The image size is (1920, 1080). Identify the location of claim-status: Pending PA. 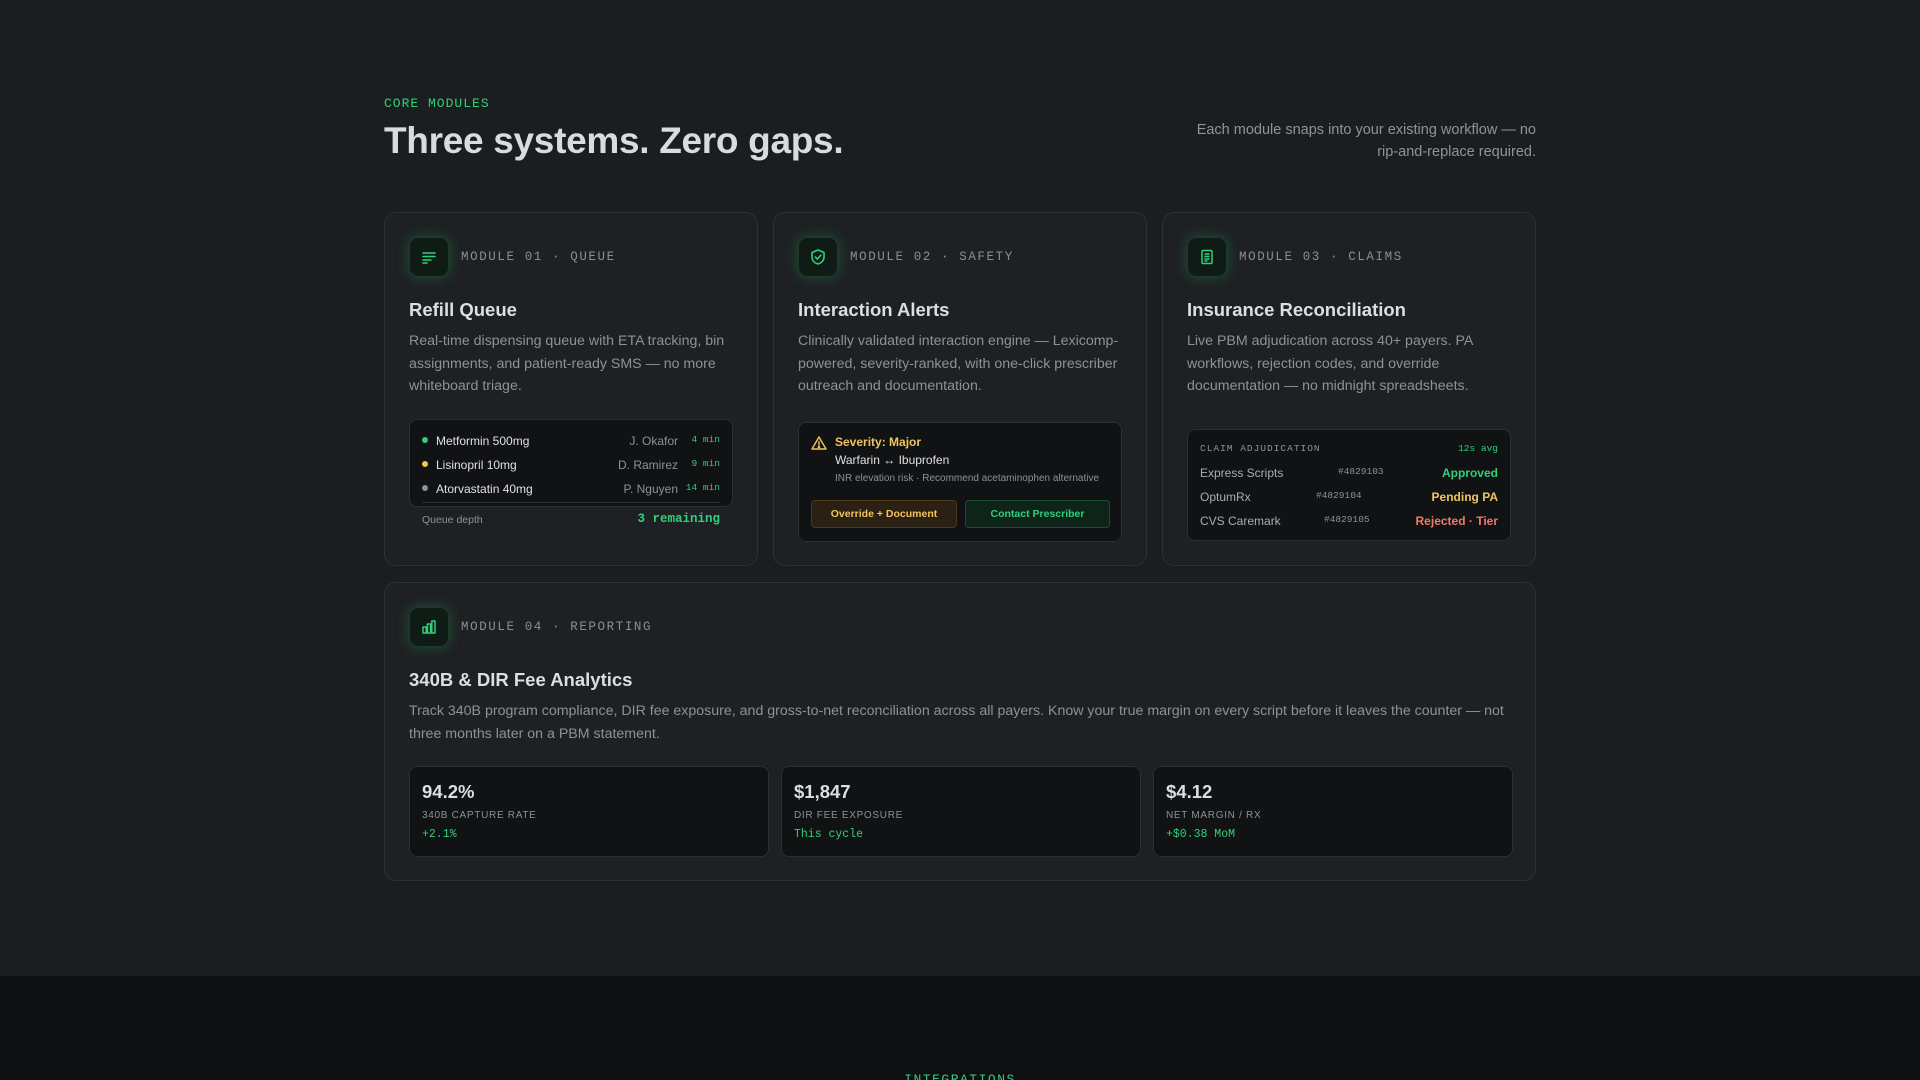
(1464, 497).